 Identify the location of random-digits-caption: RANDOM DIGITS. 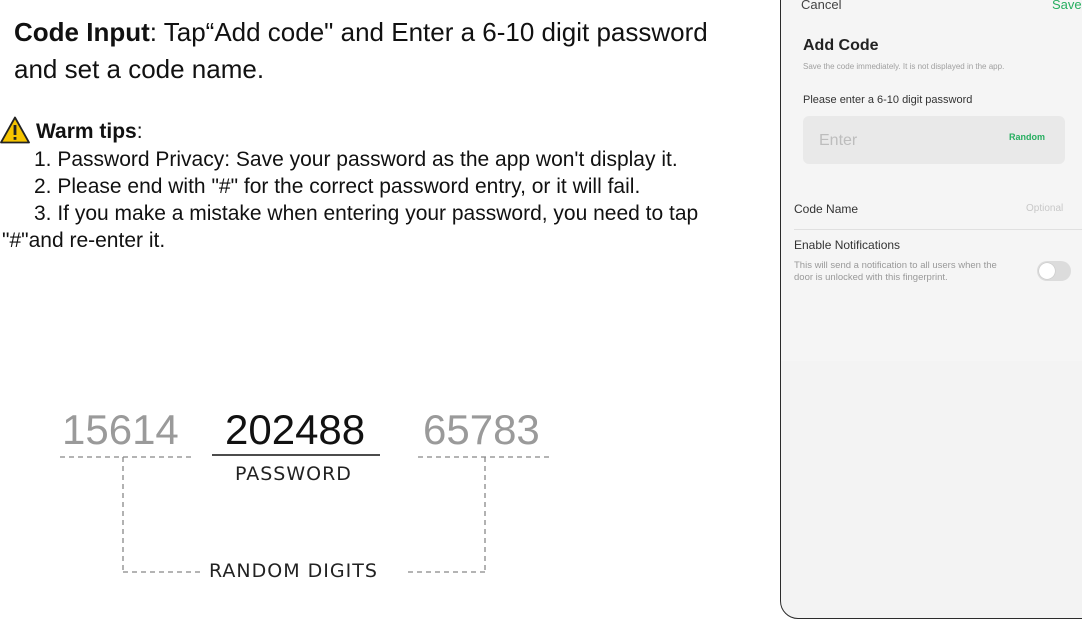
(293, 571).